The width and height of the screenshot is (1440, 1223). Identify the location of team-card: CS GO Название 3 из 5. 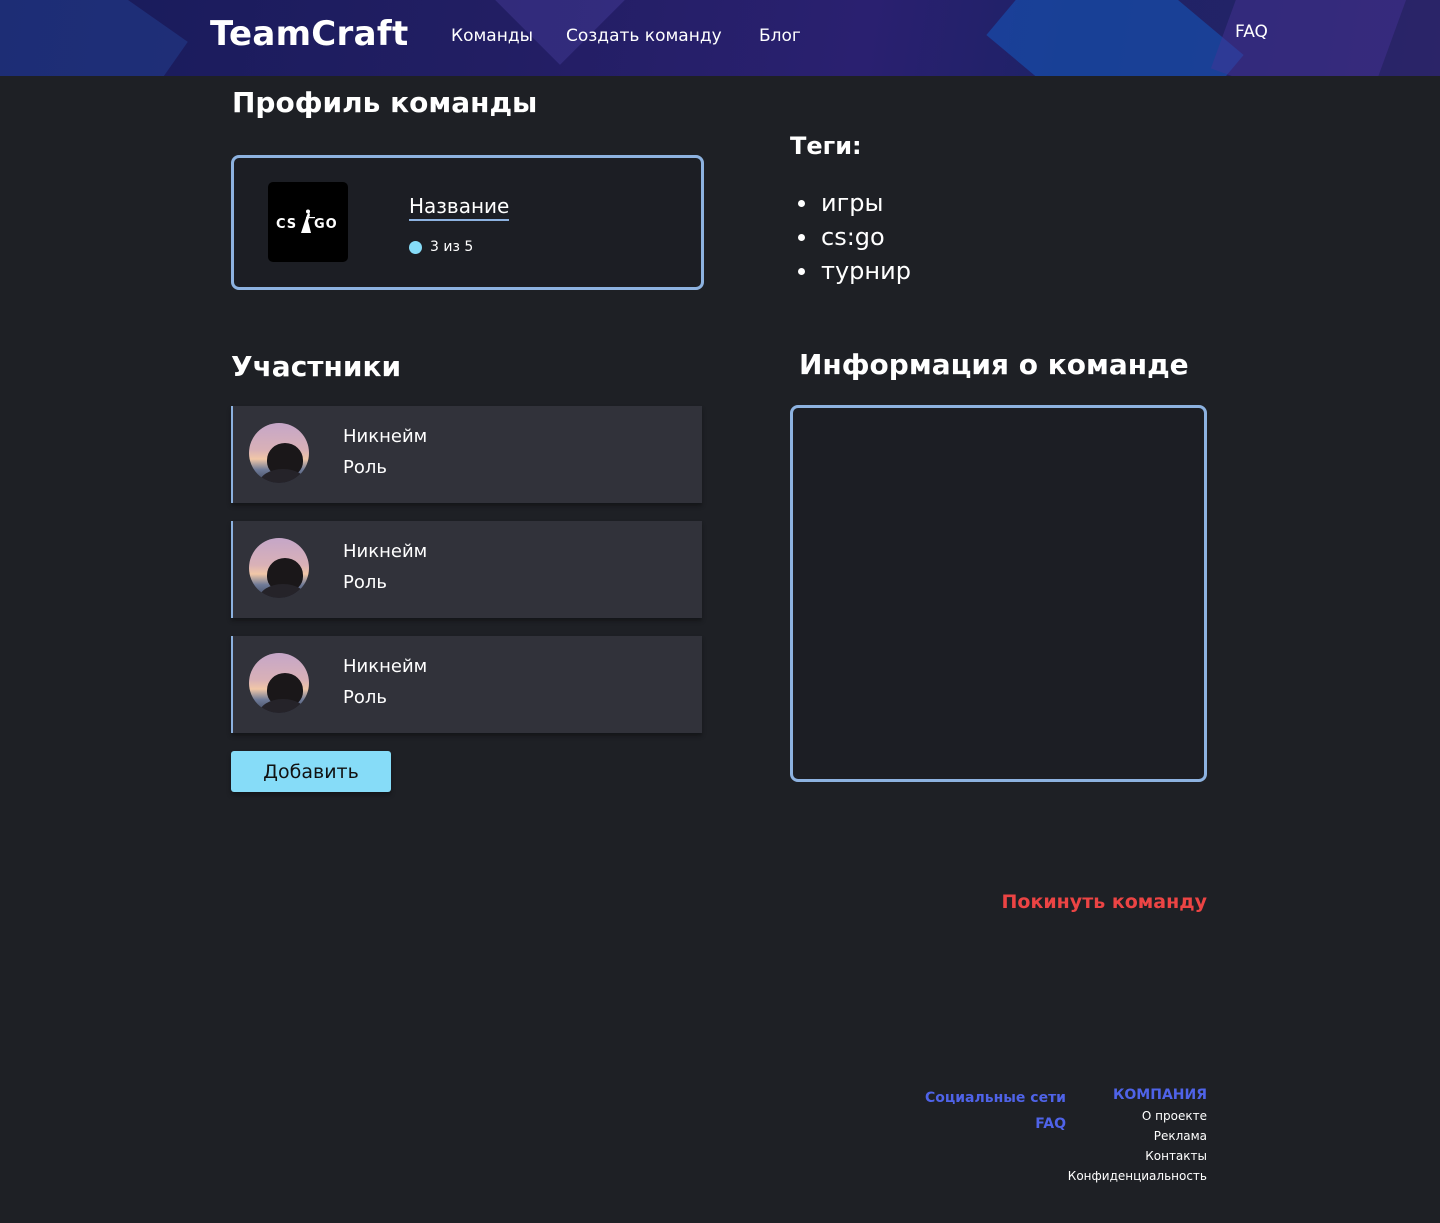
(467, 222).